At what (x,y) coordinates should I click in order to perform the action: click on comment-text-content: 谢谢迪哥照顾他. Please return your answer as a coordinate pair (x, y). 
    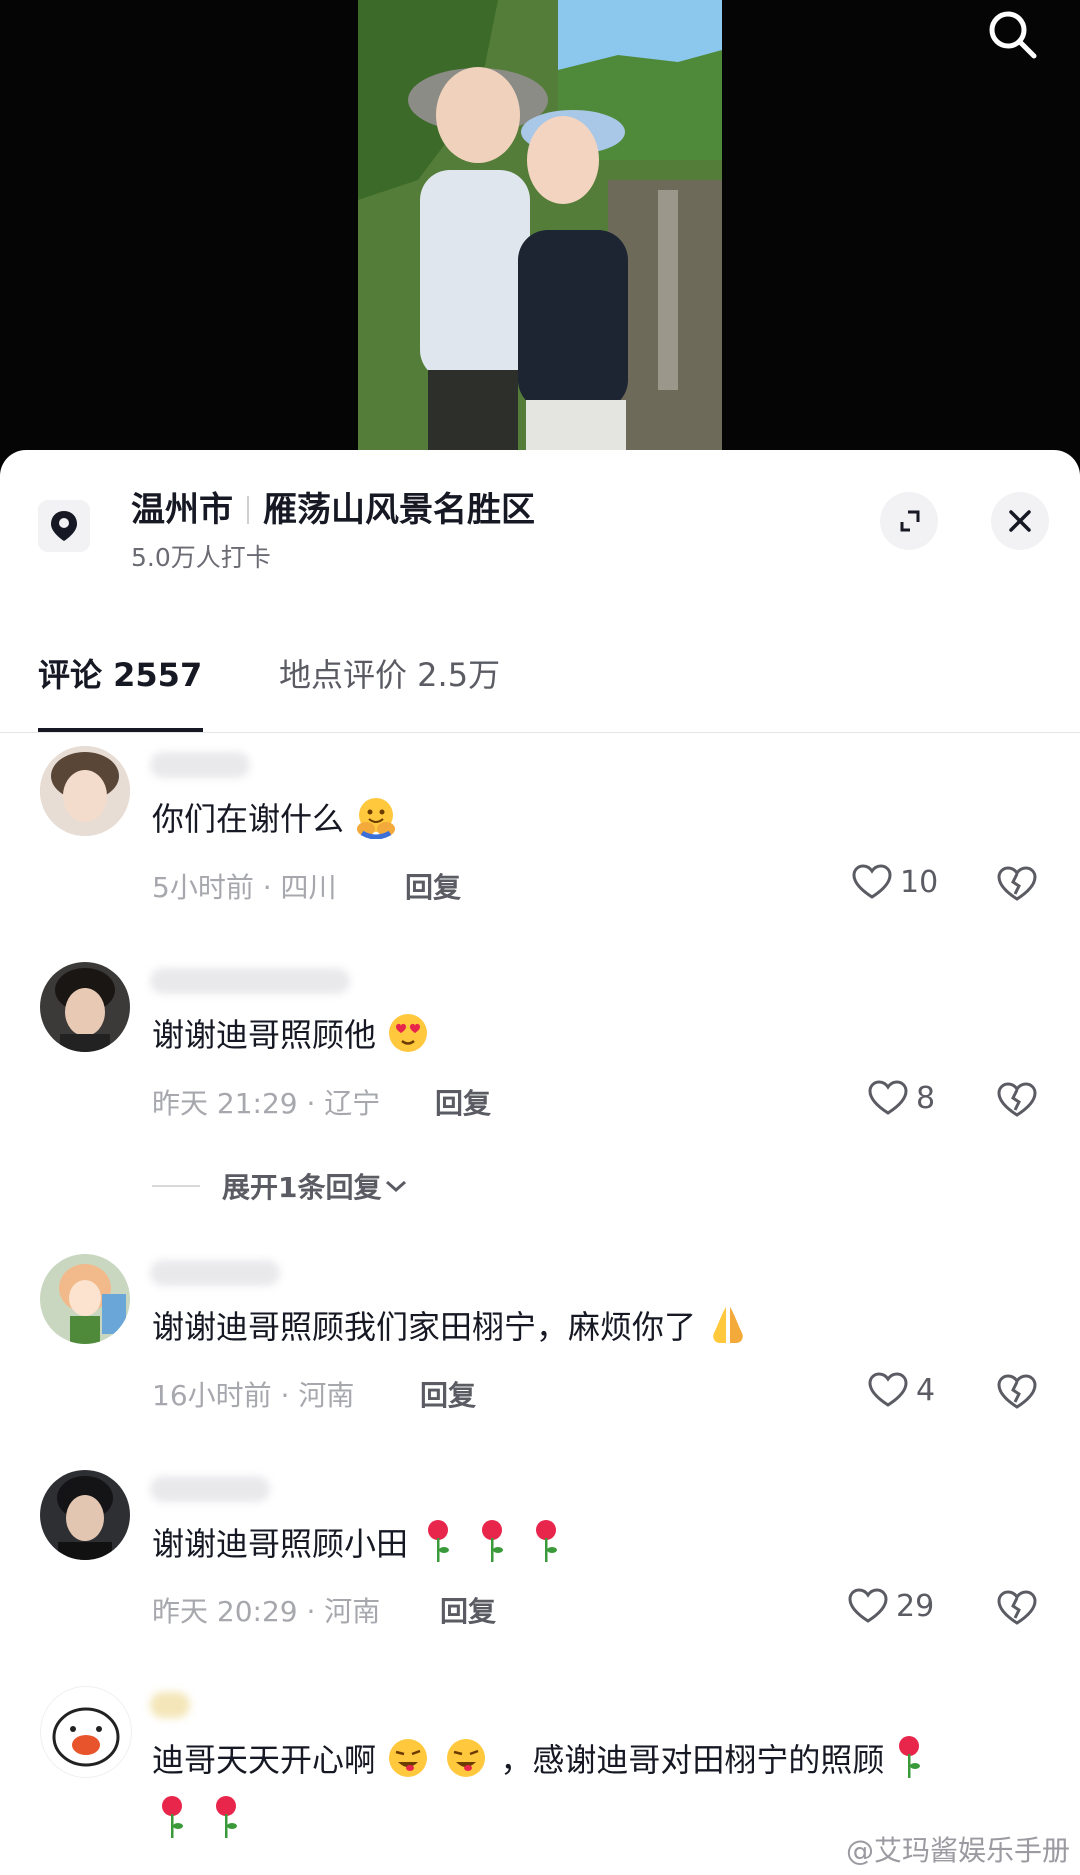
    Looking at the image, I should click on (264, 1035).